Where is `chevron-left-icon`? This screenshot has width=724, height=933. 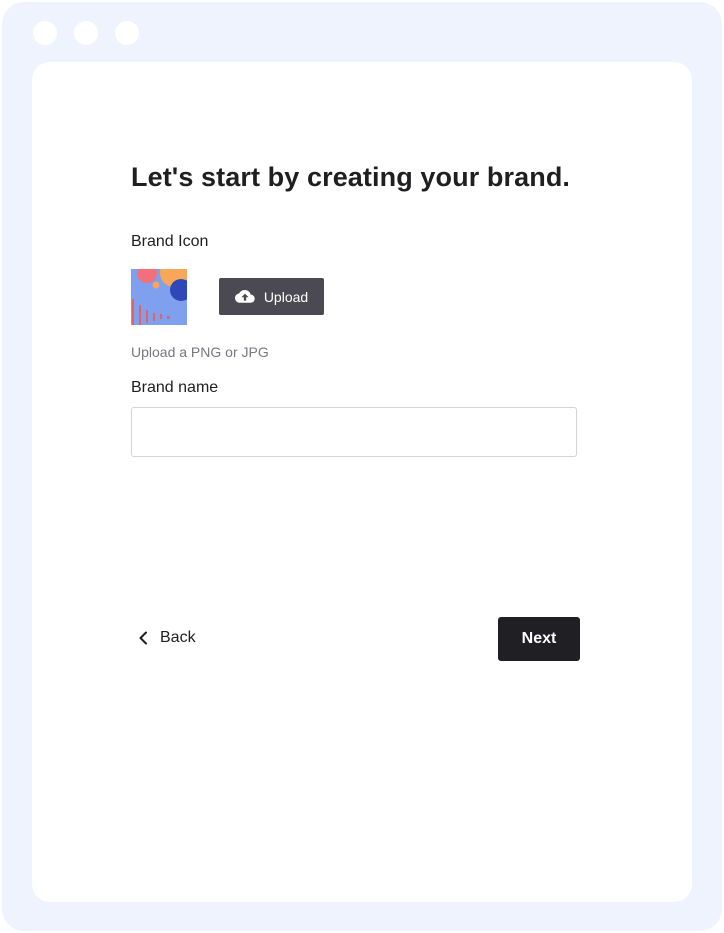
chevron-left-icon is located at coordinates (143, 638).